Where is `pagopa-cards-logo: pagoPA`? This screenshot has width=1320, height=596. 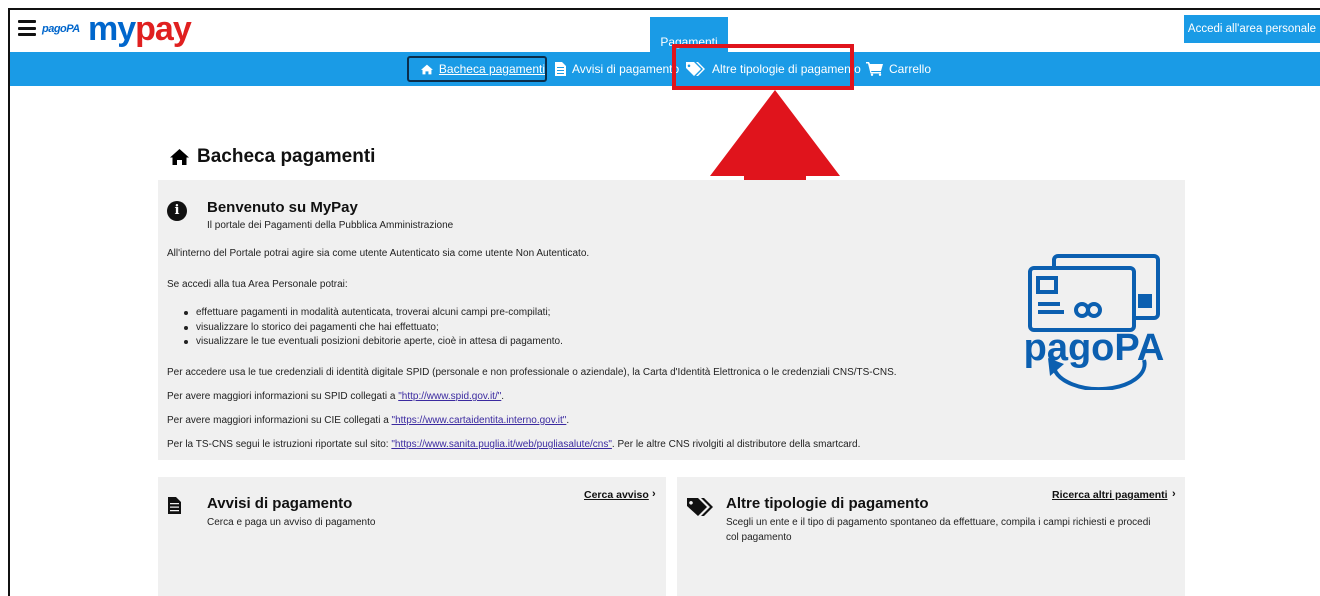 pagopa-cards-logo: pagoPA is located at coordinates (1094, 322).